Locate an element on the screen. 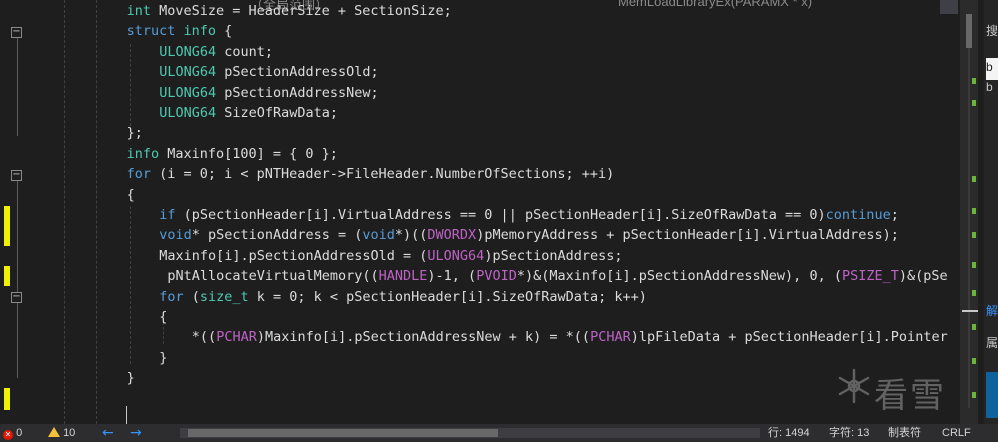 This screenshot has width=998, height=442. code-token: *(( is located at coordinates (204, 337).